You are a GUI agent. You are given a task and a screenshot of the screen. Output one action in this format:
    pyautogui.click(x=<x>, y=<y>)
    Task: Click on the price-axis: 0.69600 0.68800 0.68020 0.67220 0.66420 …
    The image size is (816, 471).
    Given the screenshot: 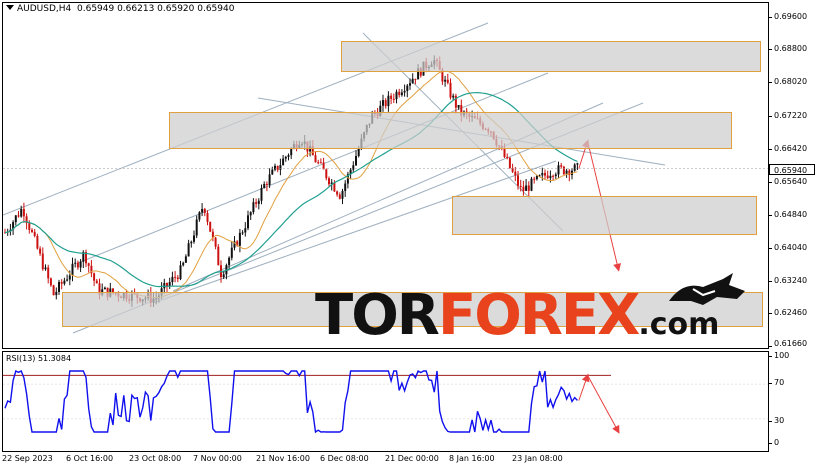 What is the action you would take?
    pyautogui.click(x=792, y=175)
    